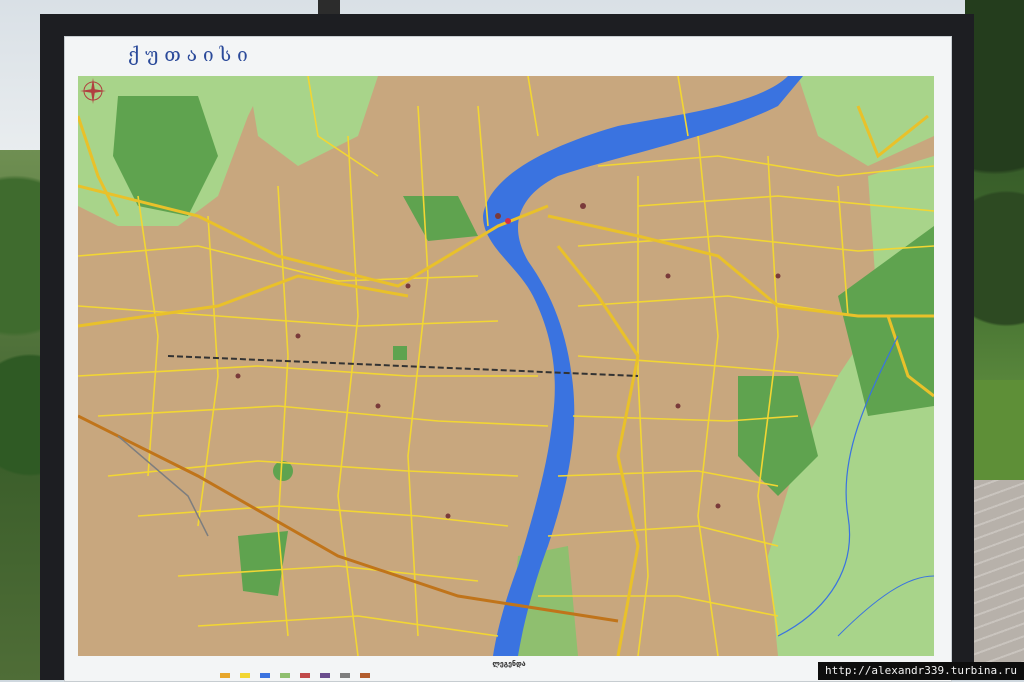 The height and width of the screenshot is (682, 1024). I want to click on map-legend: ლეგენდა, so click(520, 670).